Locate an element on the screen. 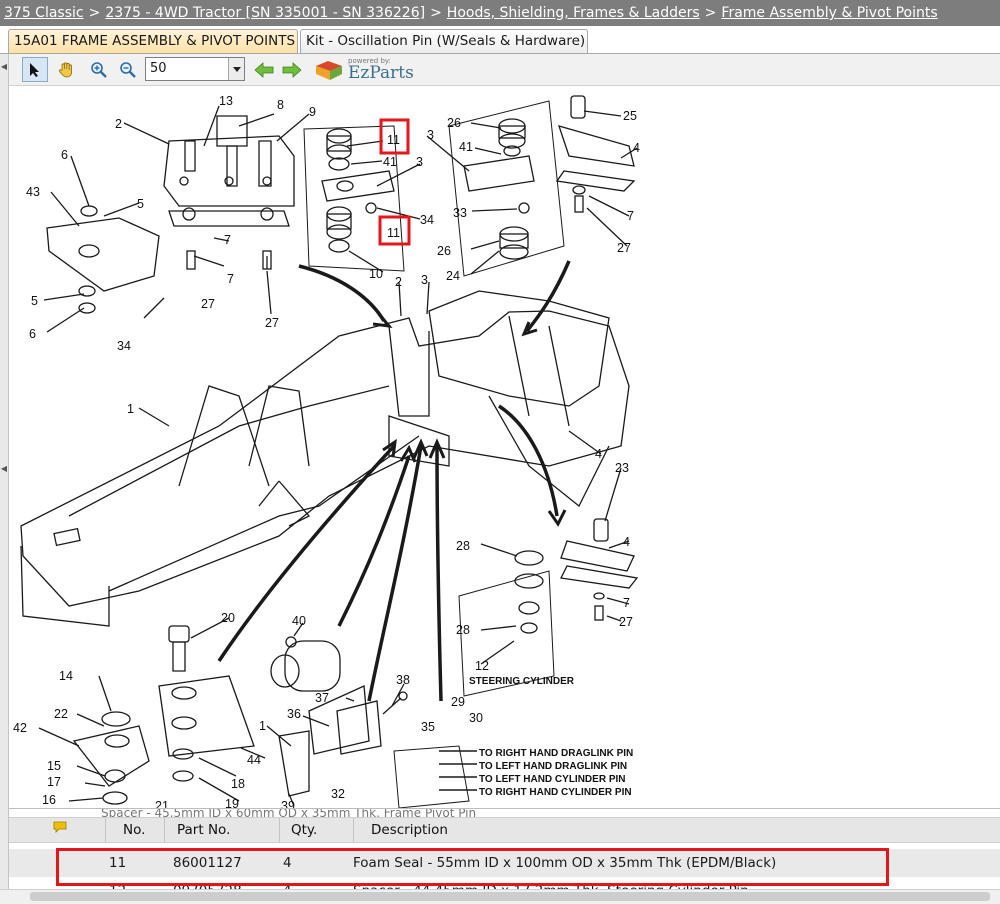 This screenshot has width=1000, height=904. horizontal-scrollbar is located at coordinates (500, 896).